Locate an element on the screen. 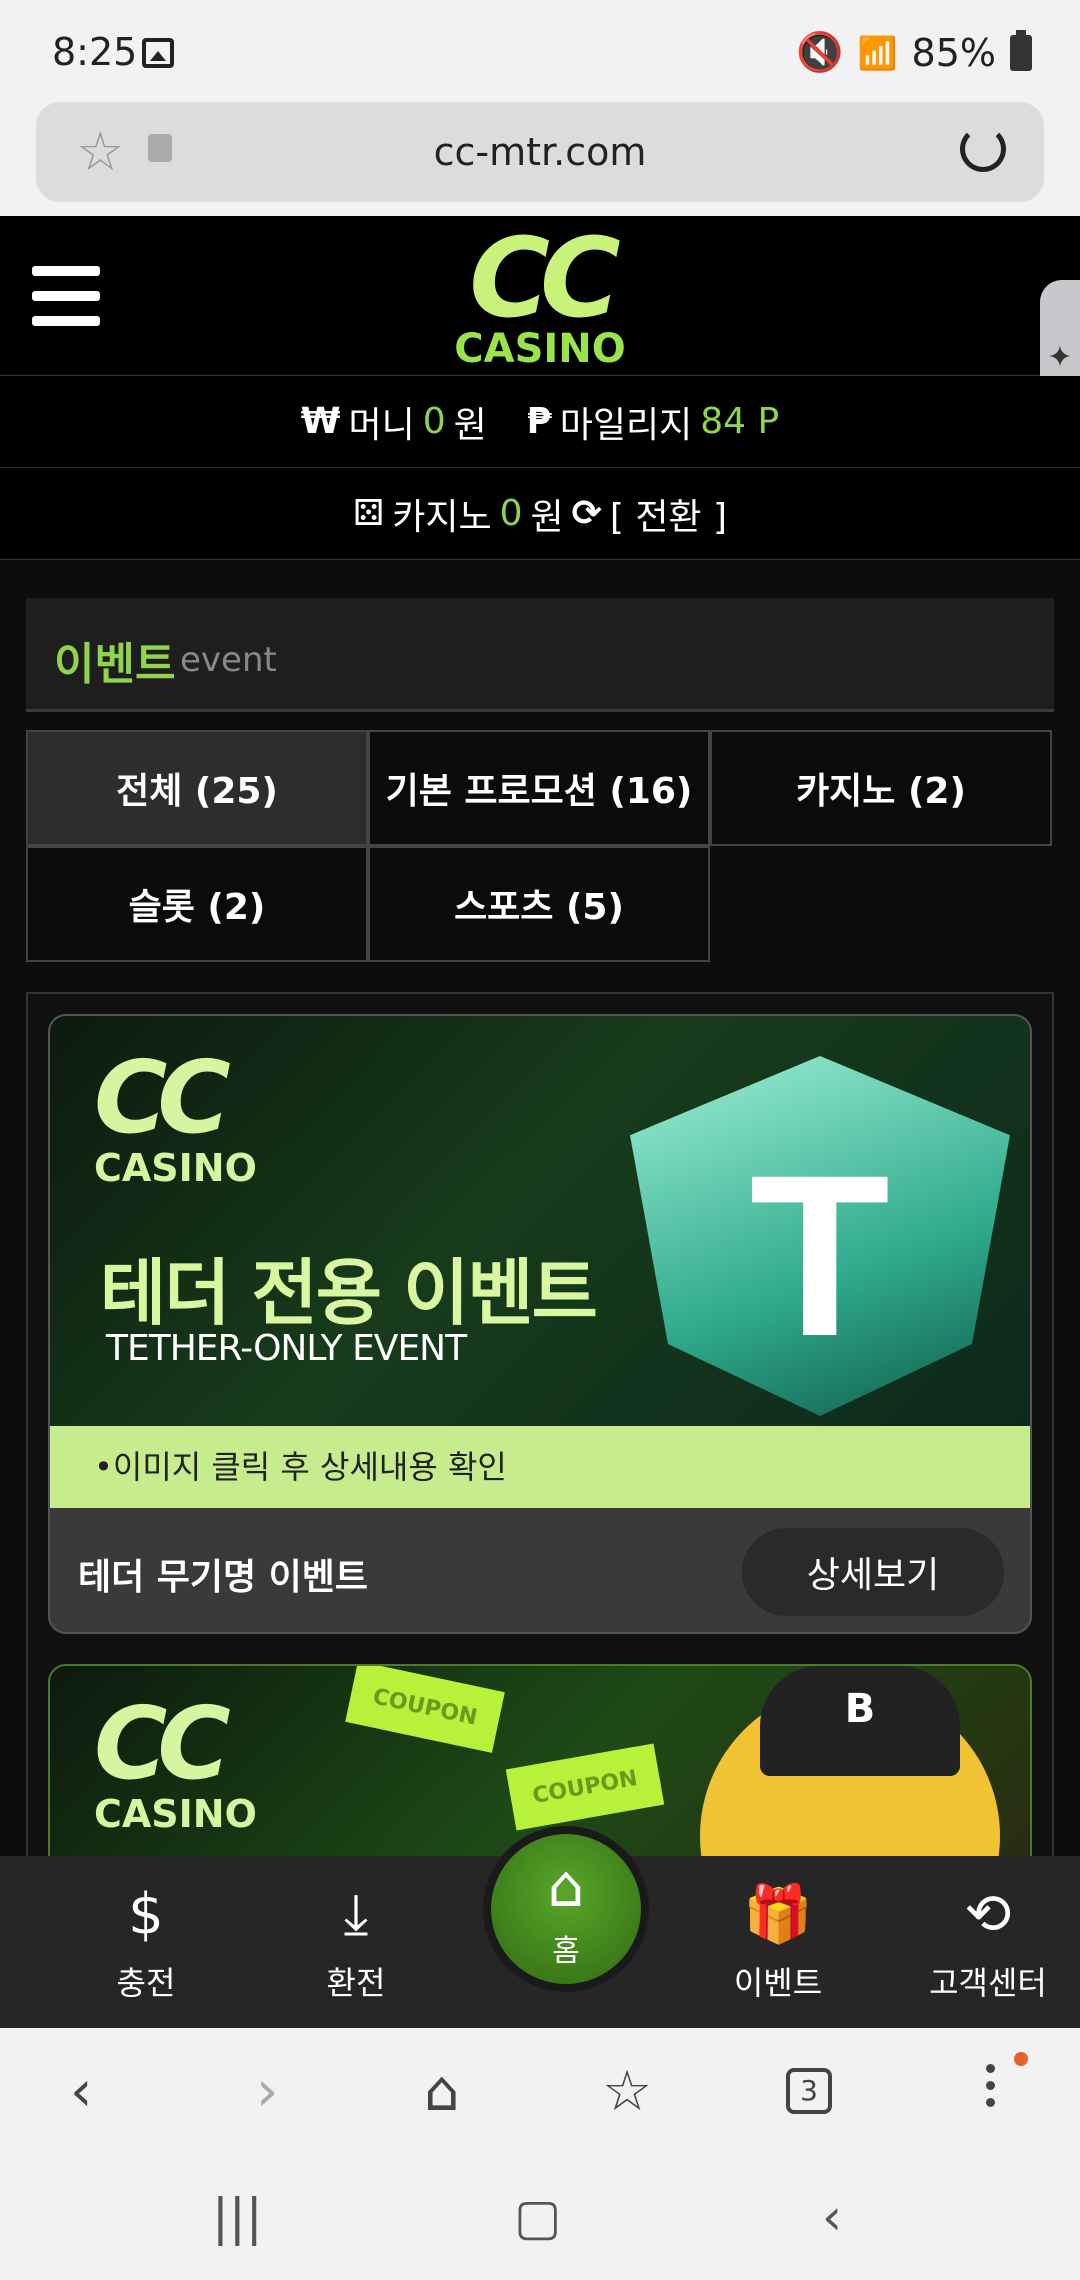  switch-button: [ 전환 ] is located at coordinates (668, 514).